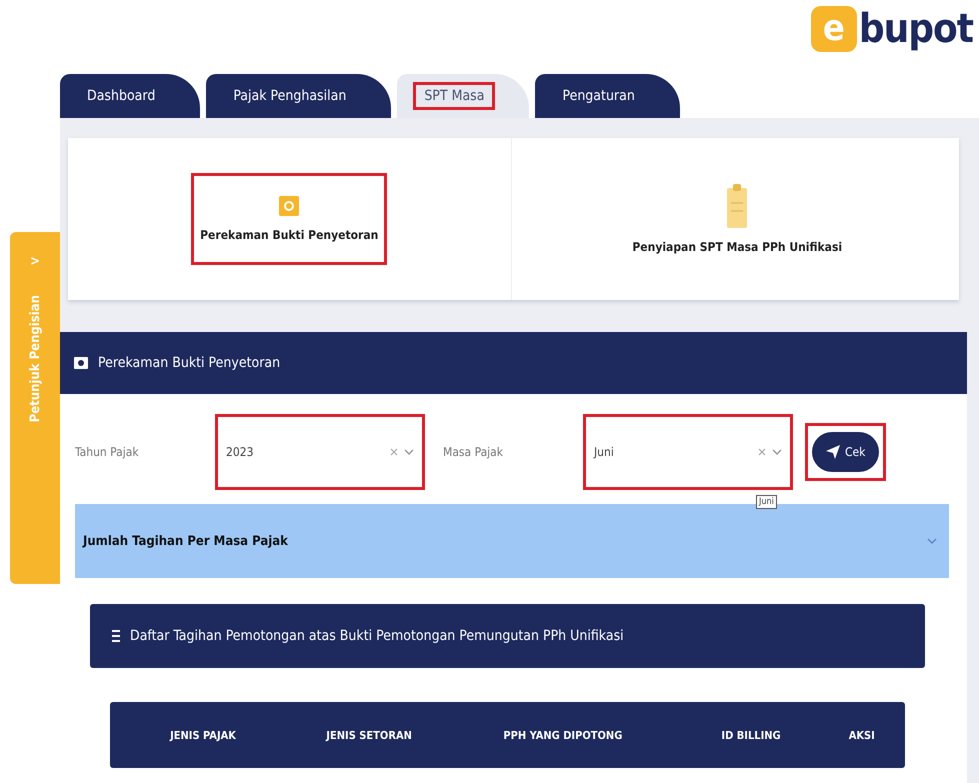 Image resolution: width=979 pixels, height=783 pixels. What do you see at coordinates (299, 96) in the screenshot?
I see `nav-tab: Pajak Penghasilan` at bounding box center [299, 96].